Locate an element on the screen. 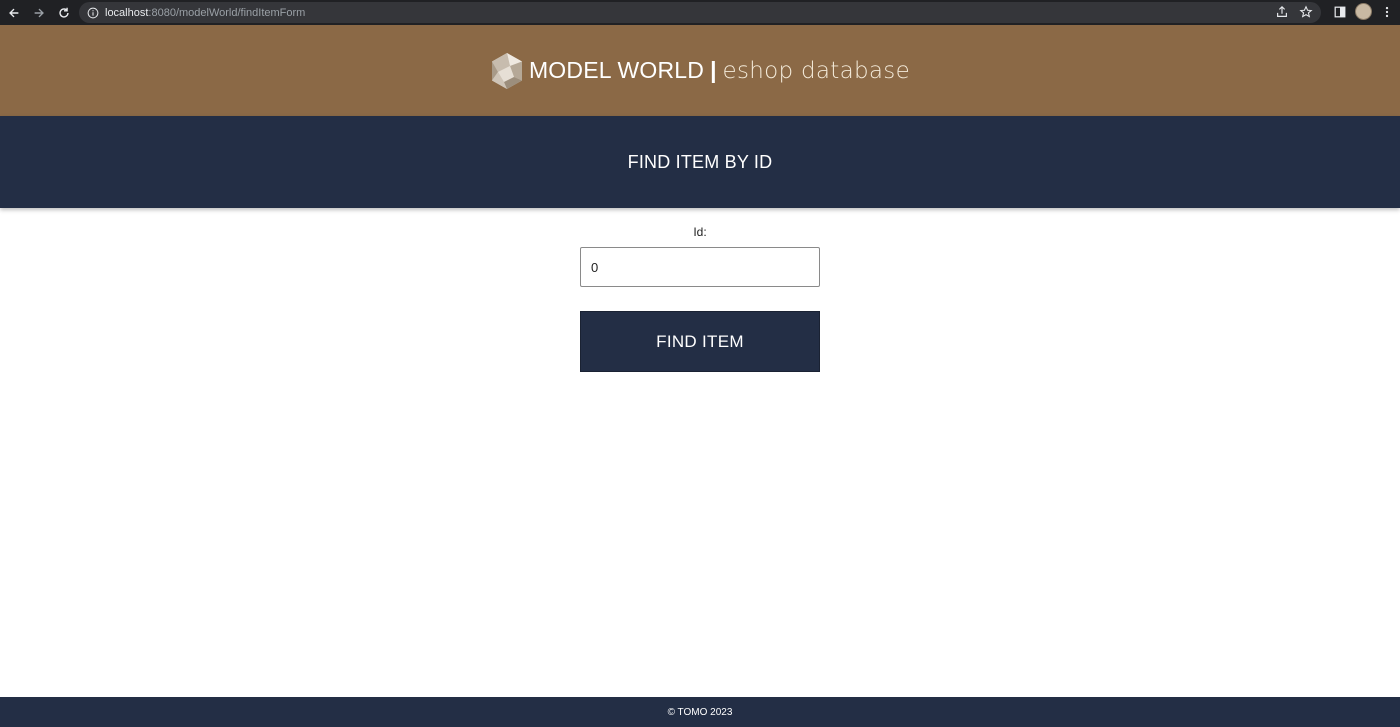 The image size is (1400, 727). reload-icon is located at coordinates (64, 12).